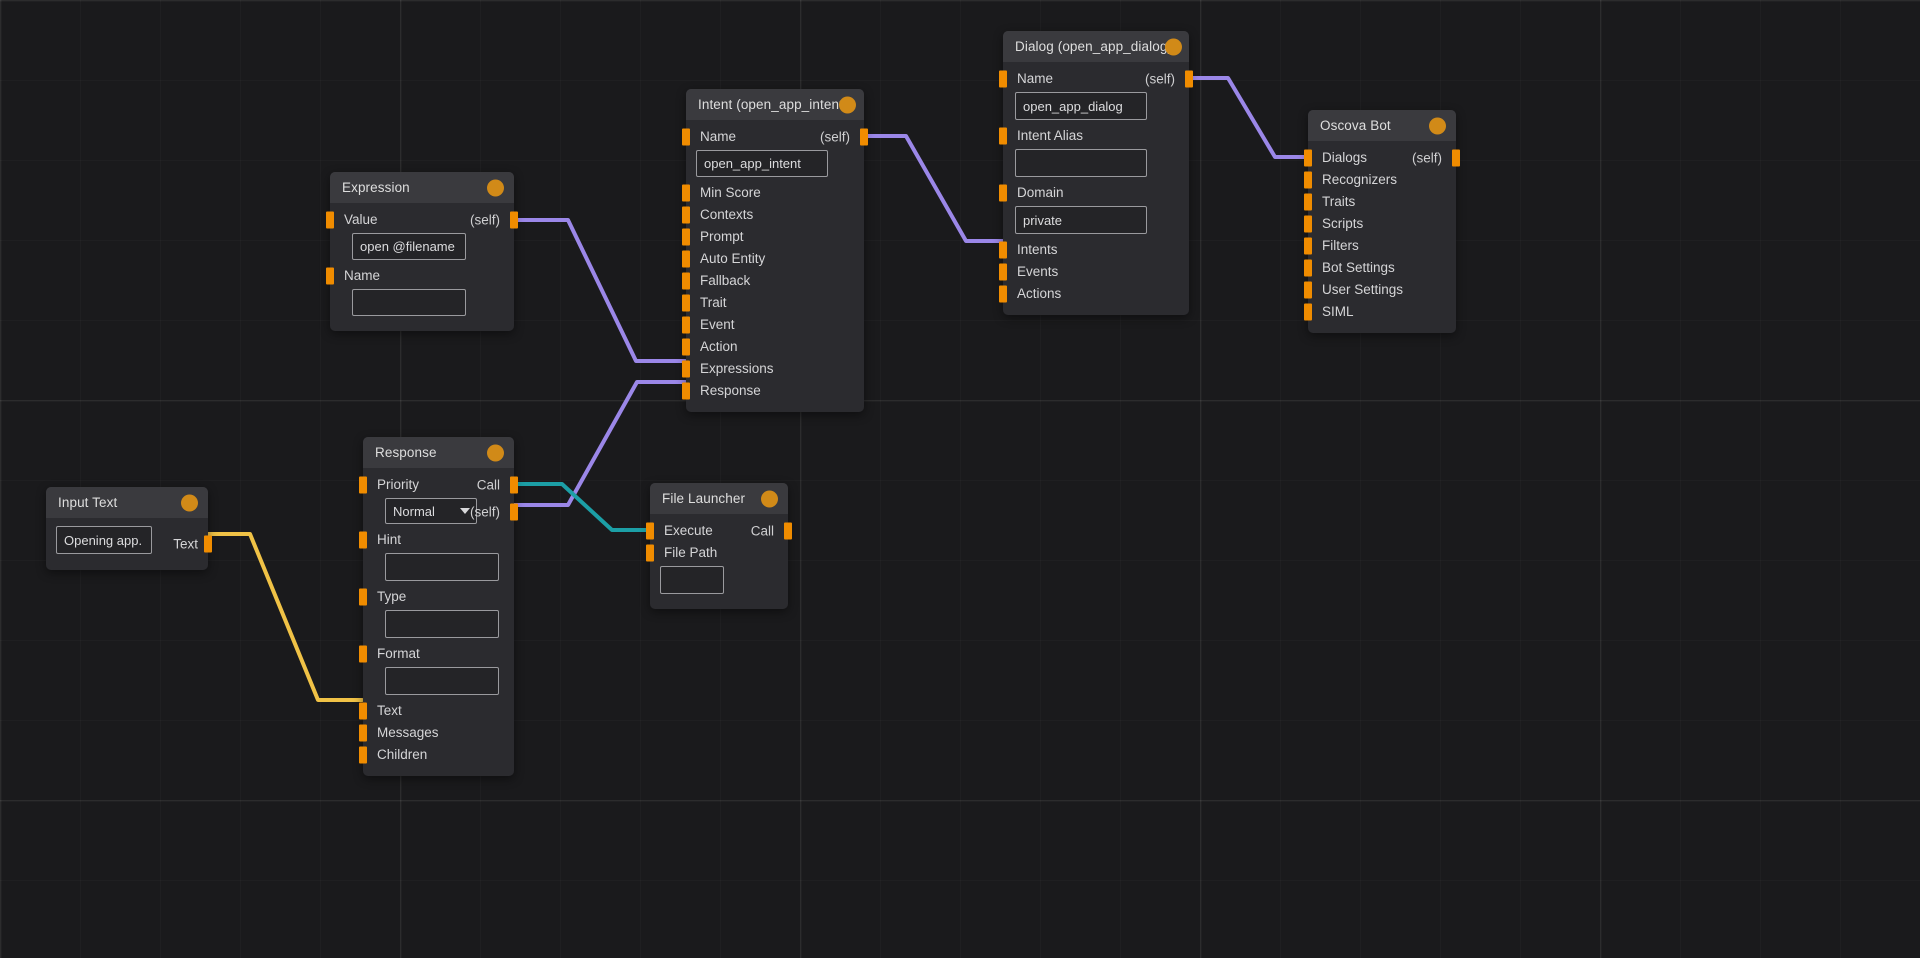  I want to click on row-intent-action: Action, so click(773, 346).